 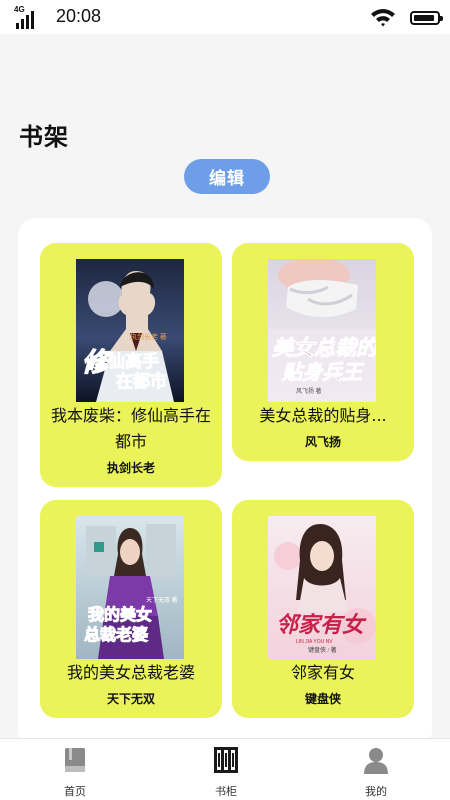 What do you see at coordinates (130, 468) in the screenshot?
I see `book-author: 执剑长老` at bounding box center [130, 468].